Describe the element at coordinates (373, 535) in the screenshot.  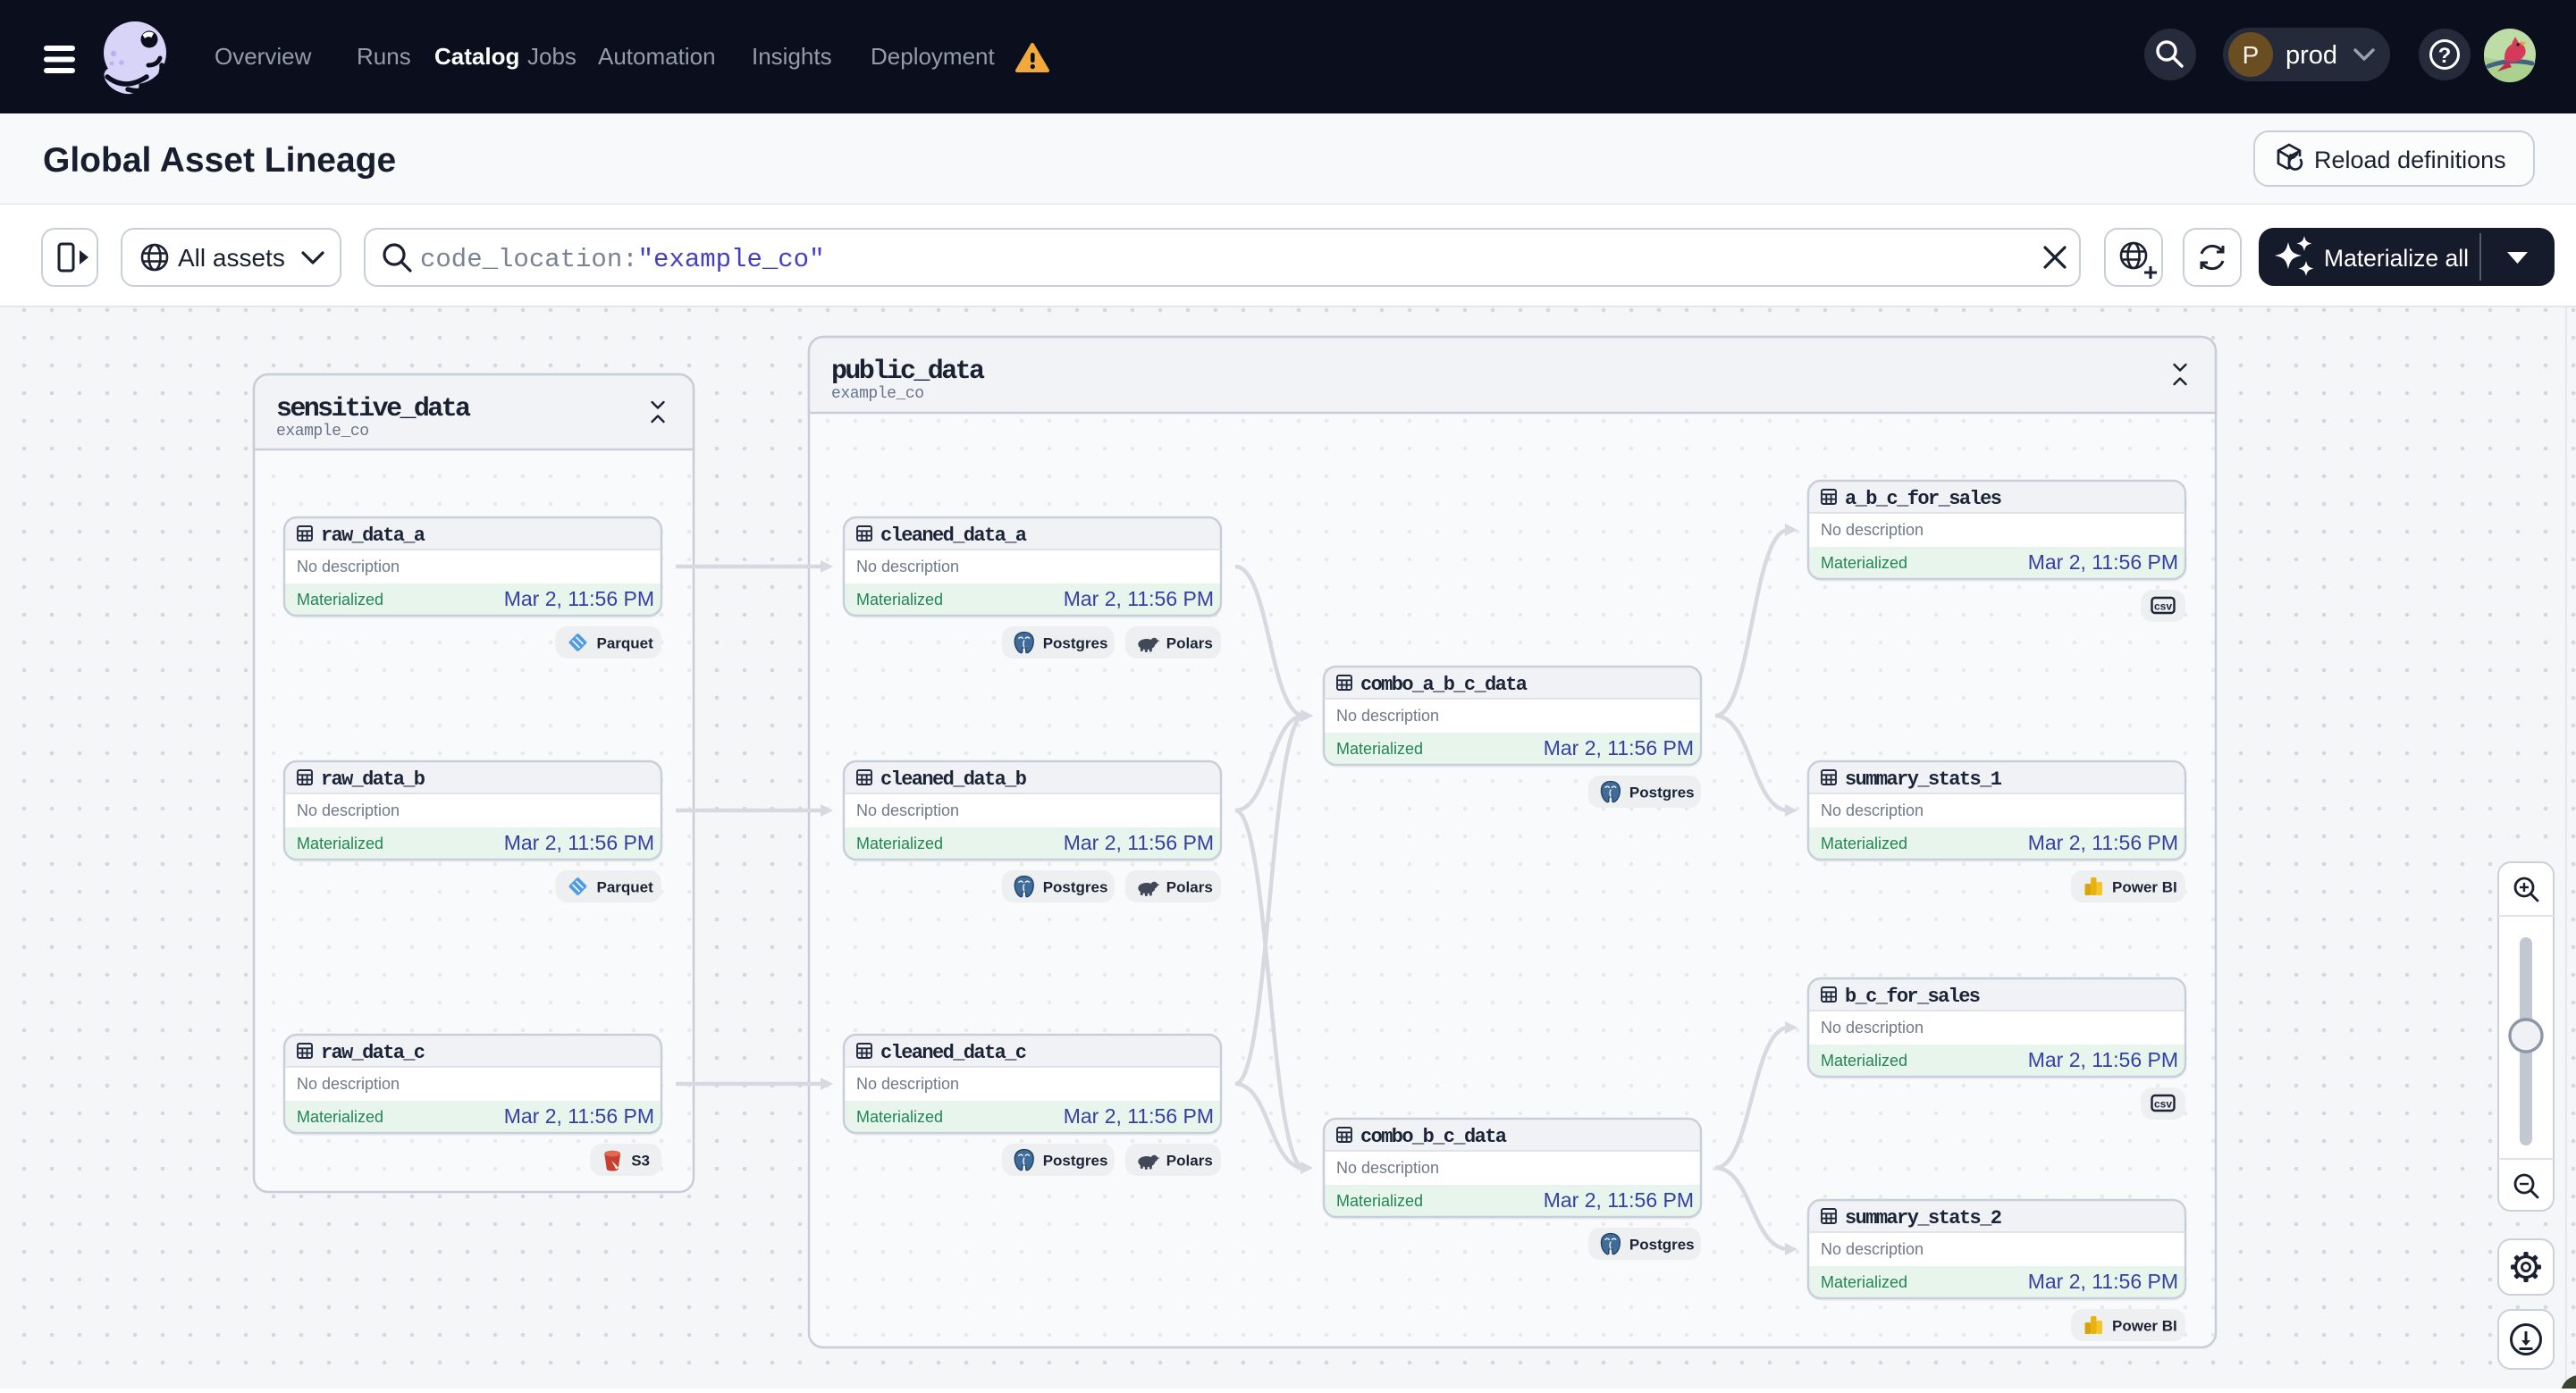
I see `svg-text: raw_data_a` at that location.